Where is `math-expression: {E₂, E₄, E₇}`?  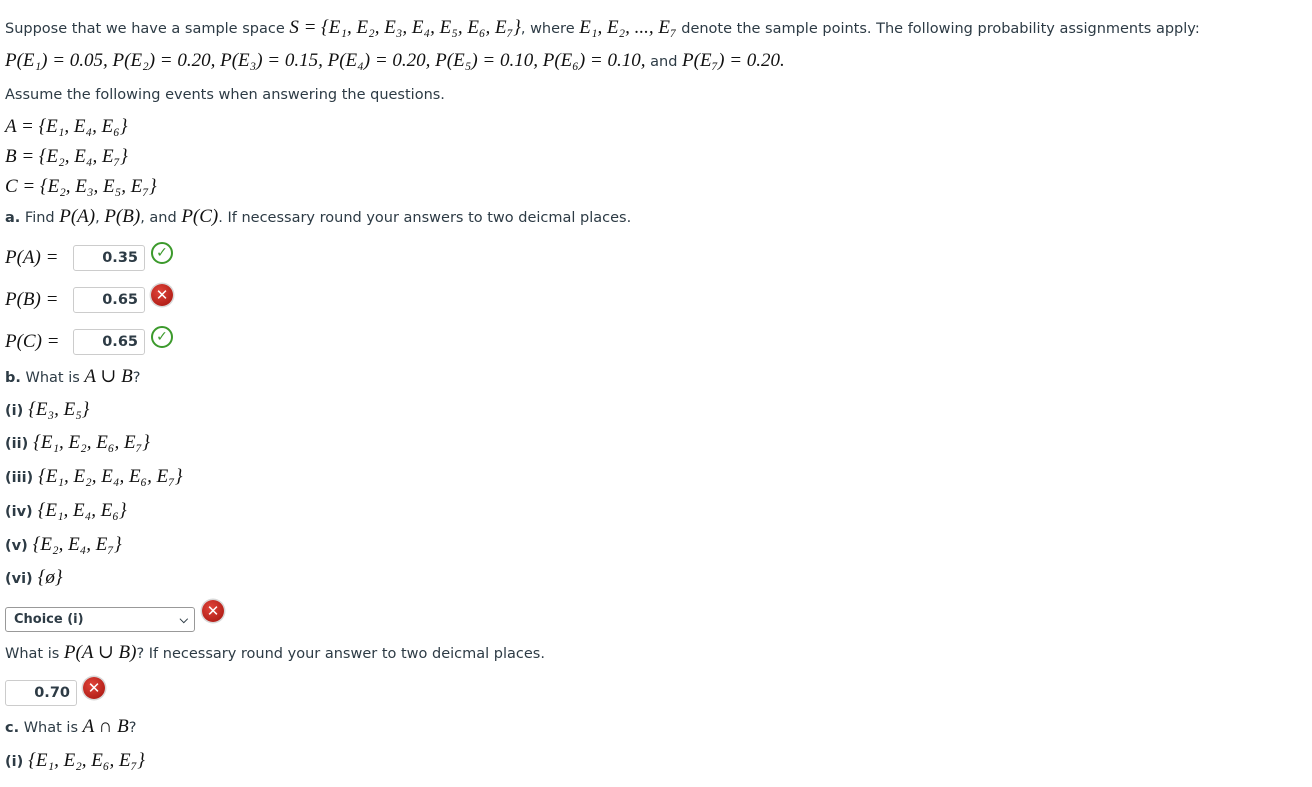
math-expression: {E₂, E₄, E₇} is located at coordinates (77, 544).